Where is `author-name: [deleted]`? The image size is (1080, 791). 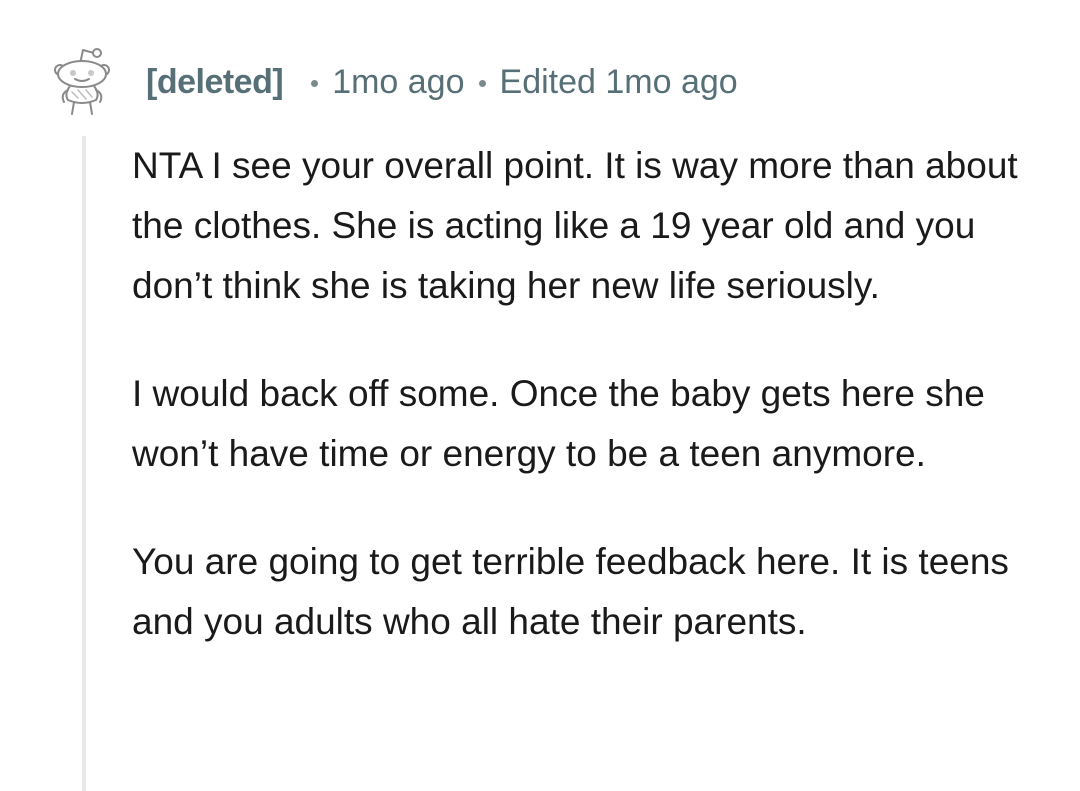
author-name: [deleted] is located at coordinates (215, 82).